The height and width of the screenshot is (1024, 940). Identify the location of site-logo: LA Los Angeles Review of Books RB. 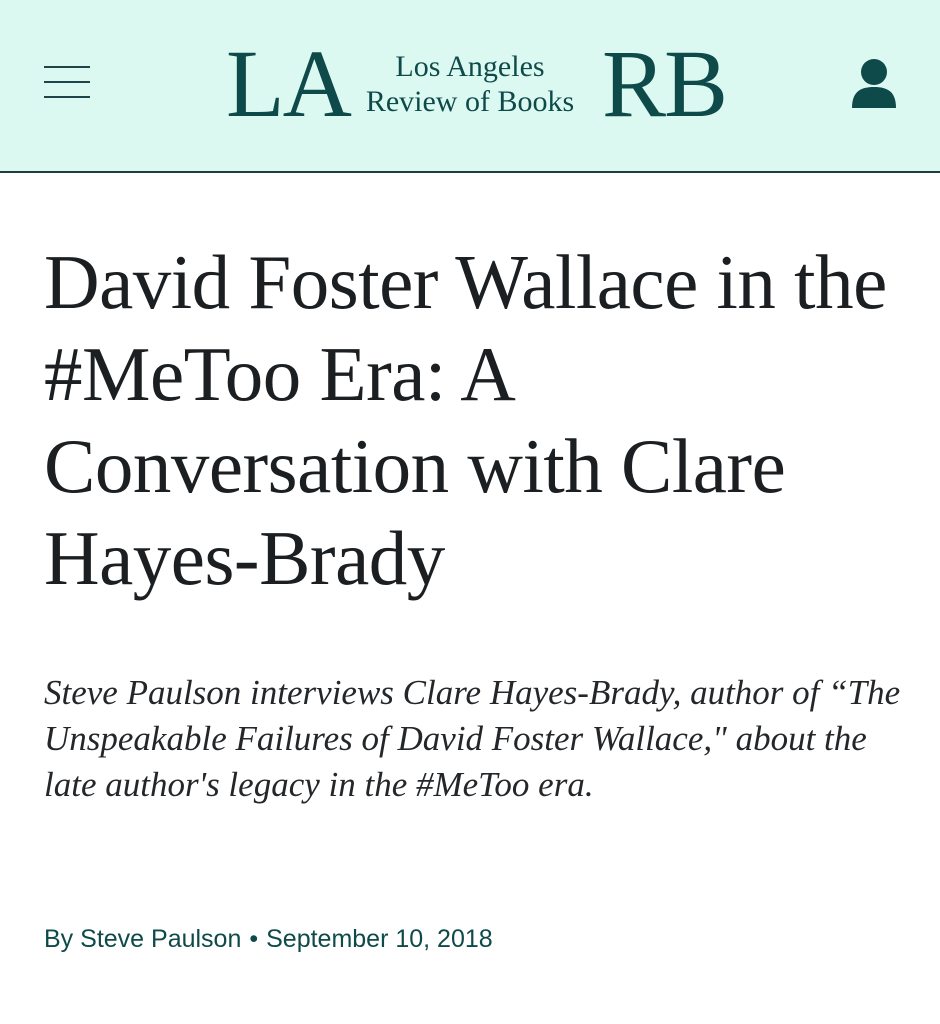
(477, 83).